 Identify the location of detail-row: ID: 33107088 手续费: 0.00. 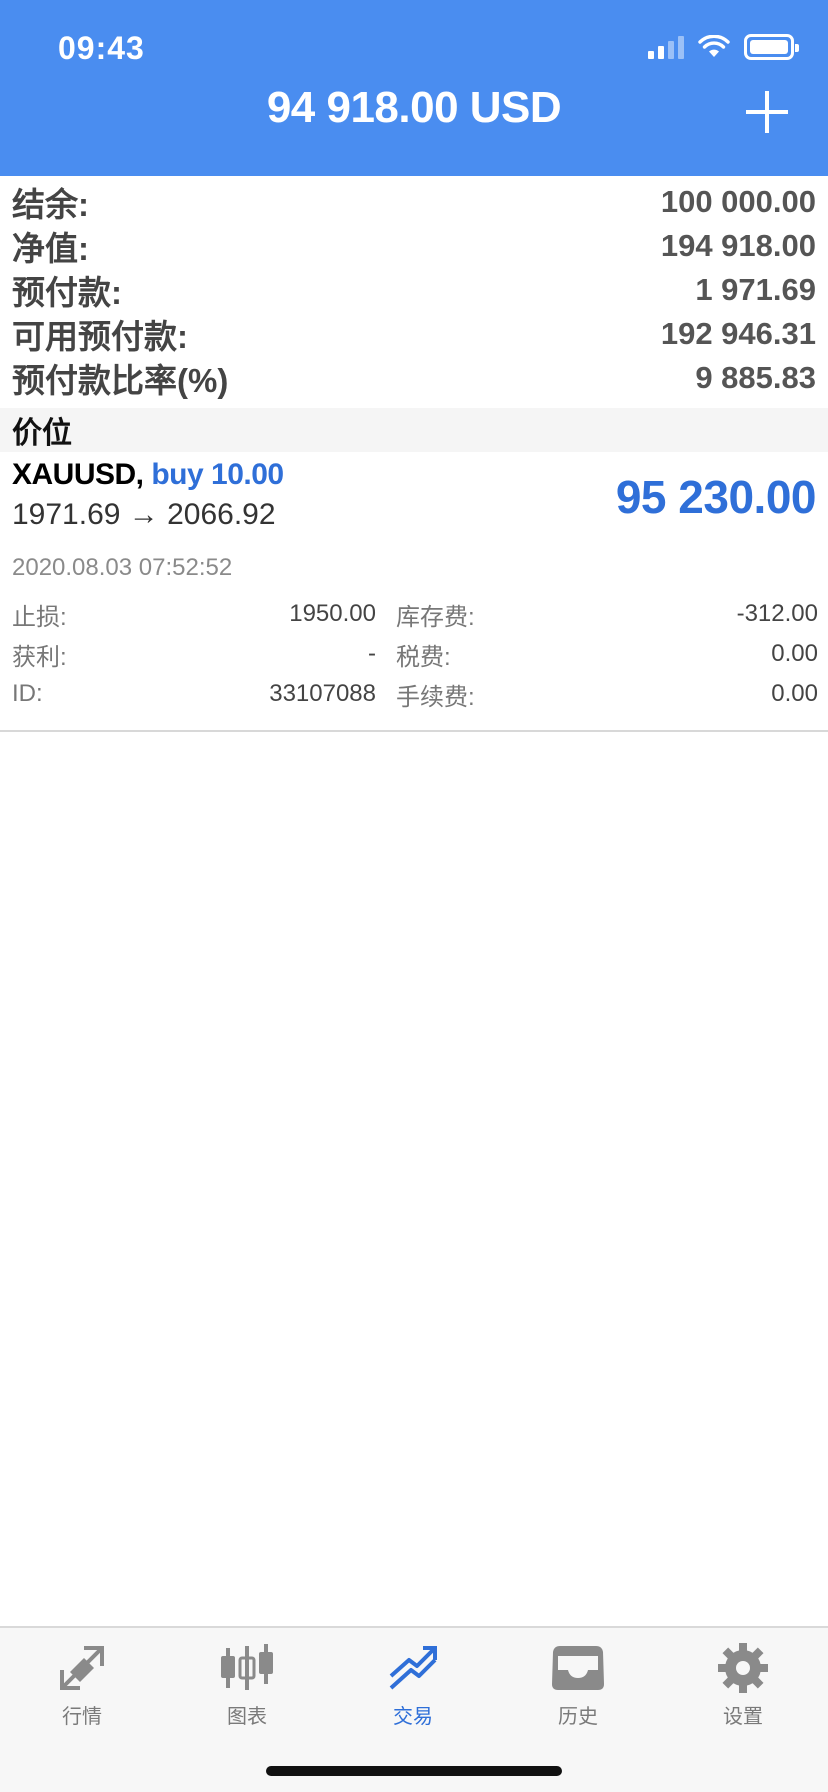
(415, 694).